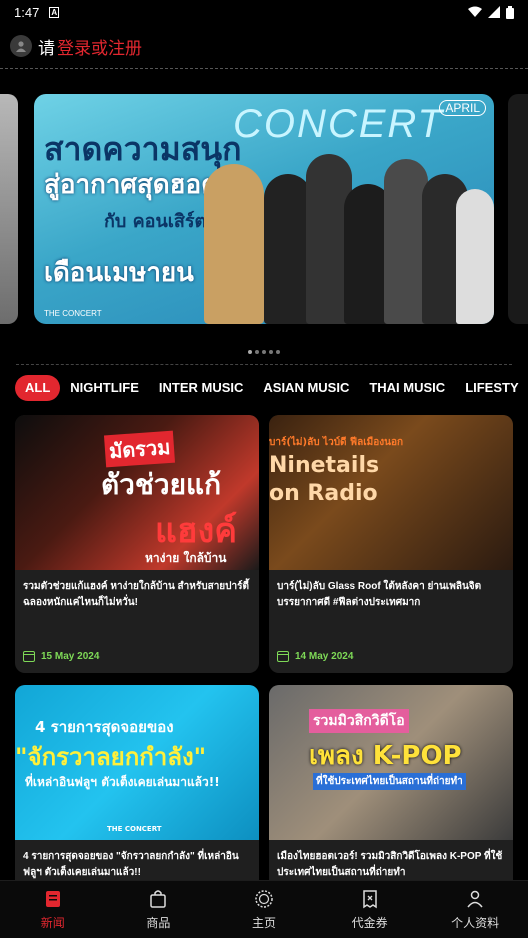  Describe the element at coordinates (475, 898) in the screenshot. I see `profile-icon` at that location.